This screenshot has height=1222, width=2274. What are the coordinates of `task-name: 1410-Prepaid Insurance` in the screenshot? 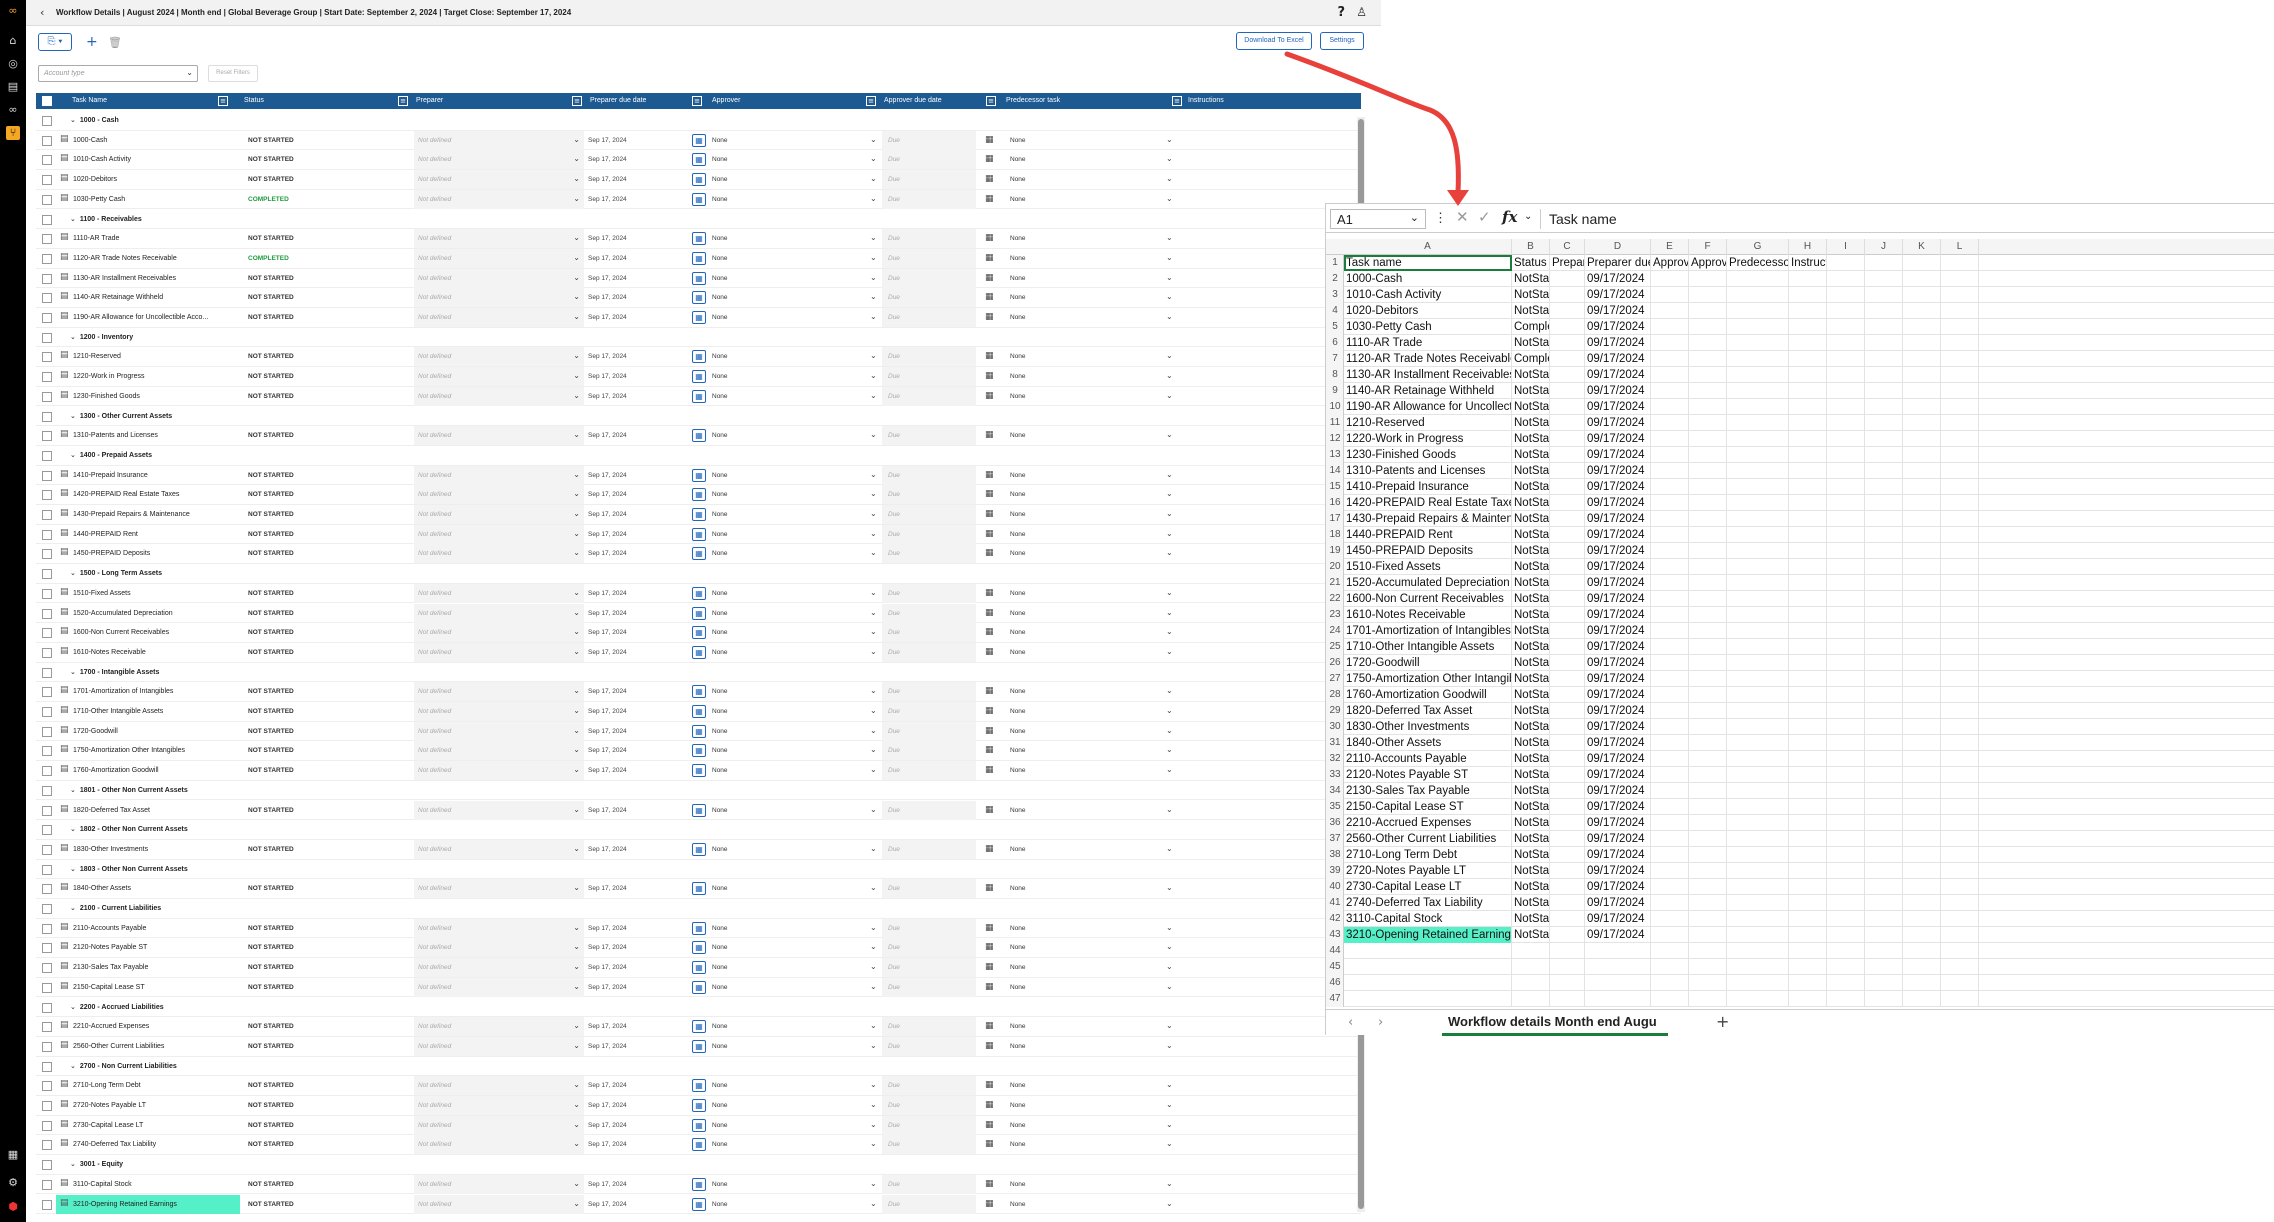 It's located at (110, 475).